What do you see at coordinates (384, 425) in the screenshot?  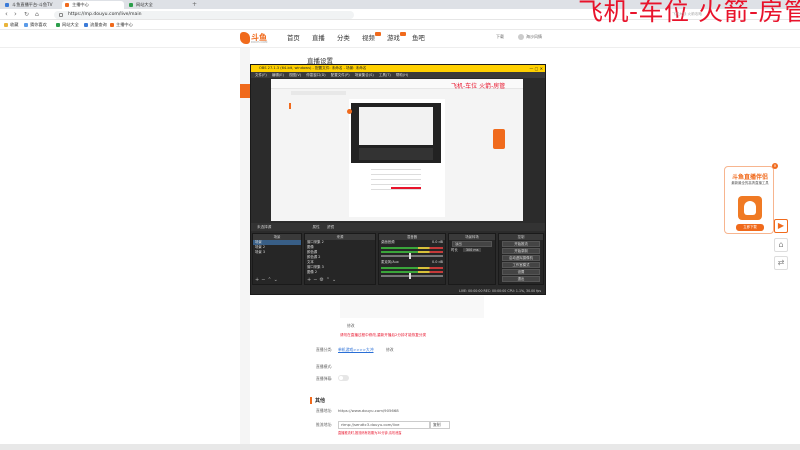 I see `rtmp-input: rtmp://sendtc3.douyu.com/live` at bounding box center [384, 425].